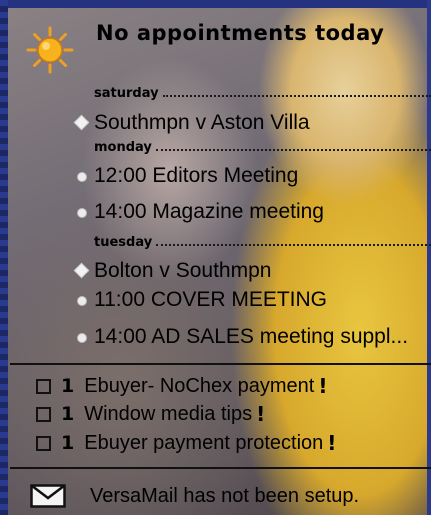  I want to click on agenda-item: 14:00 Magazine meeting, so click(209, 212).